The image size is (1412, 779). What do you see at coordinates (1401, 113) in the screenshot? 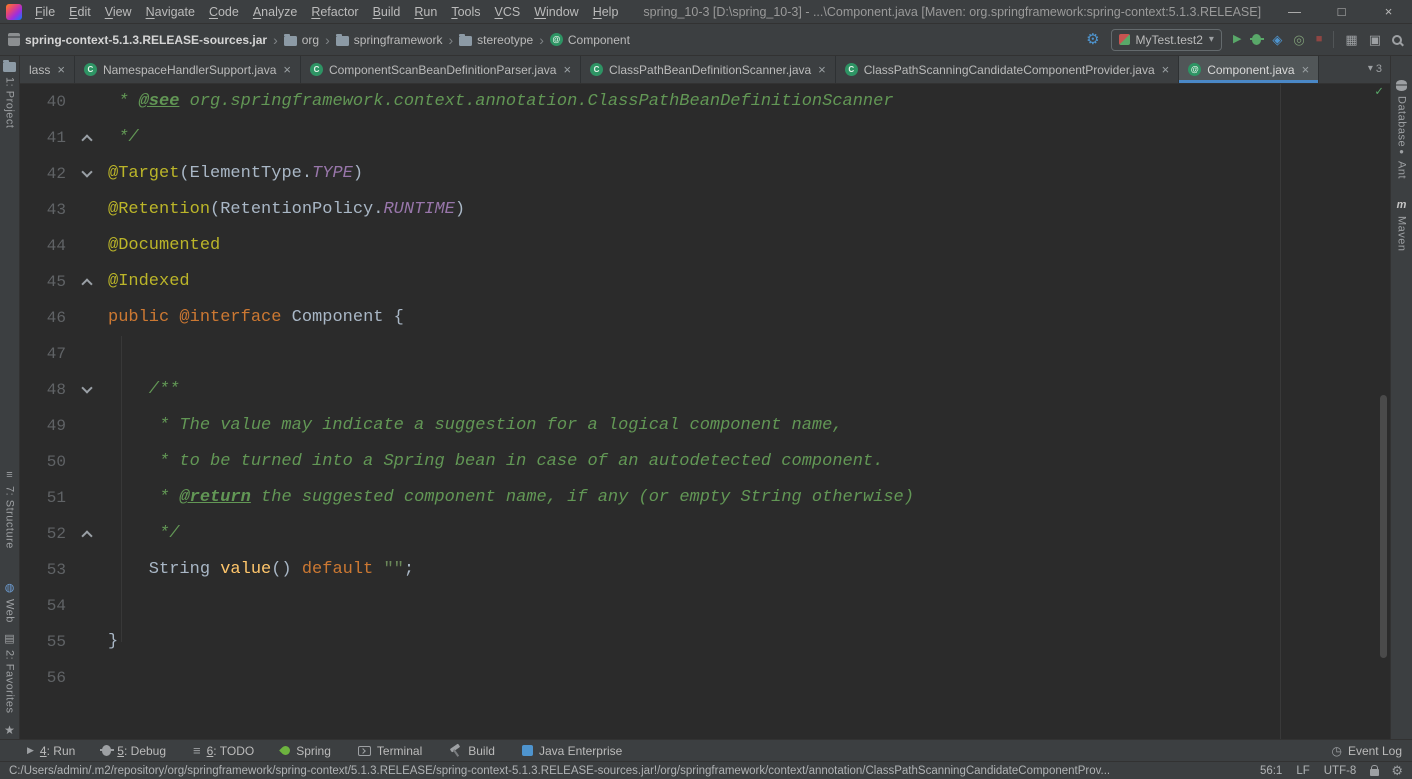
I see `tool-button-database: Database` at bounding box center [1401, 113].